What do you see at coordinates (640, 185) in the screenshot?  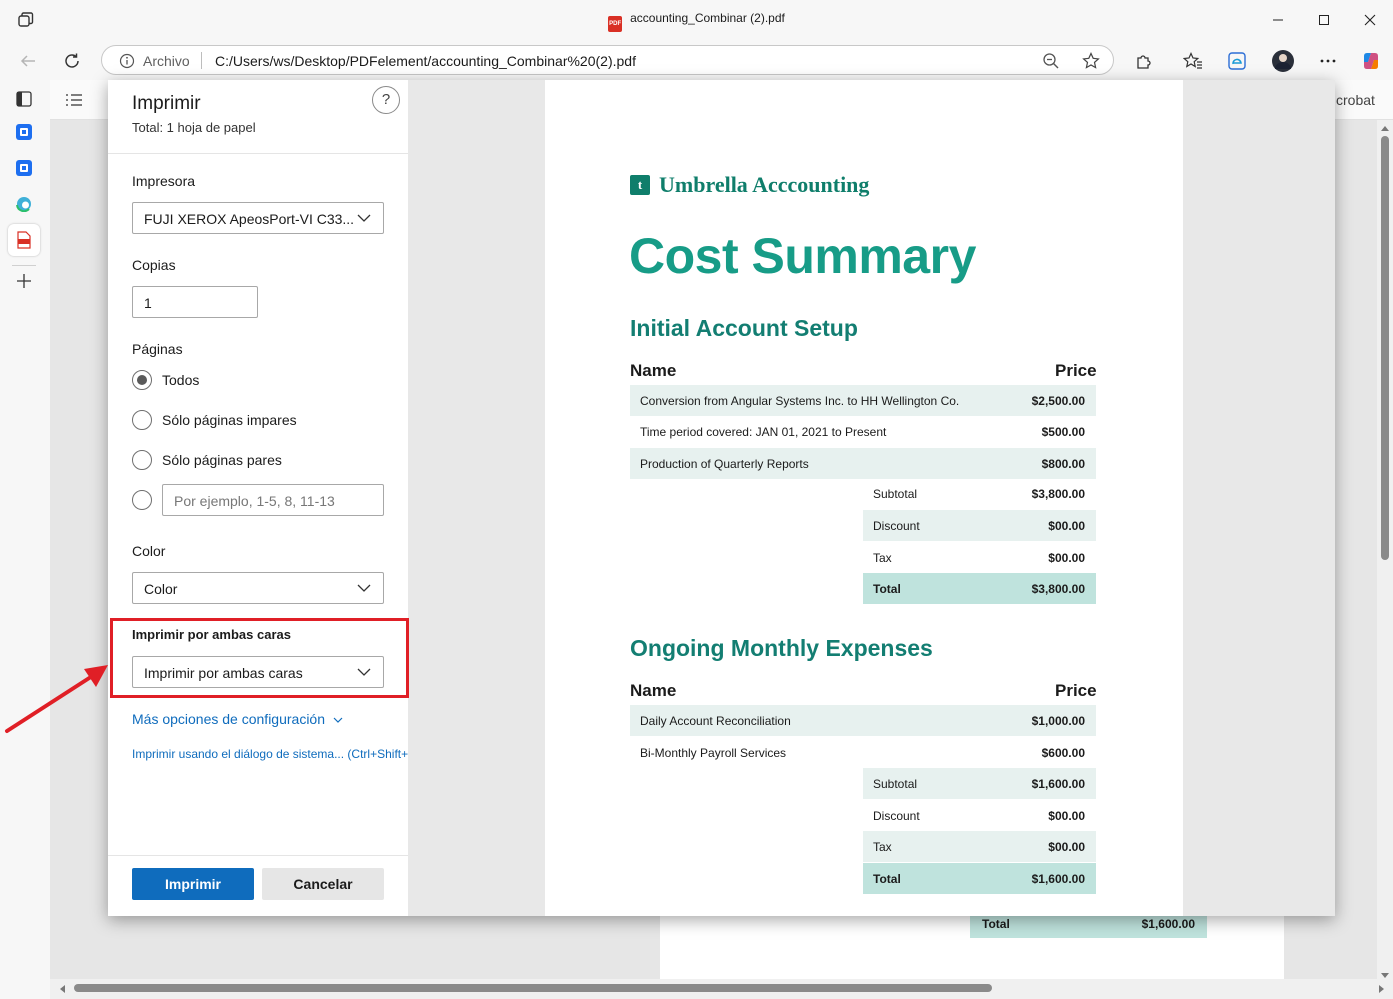 I see `umbrella-logo-icon: t` at bounding box center [640, 185].